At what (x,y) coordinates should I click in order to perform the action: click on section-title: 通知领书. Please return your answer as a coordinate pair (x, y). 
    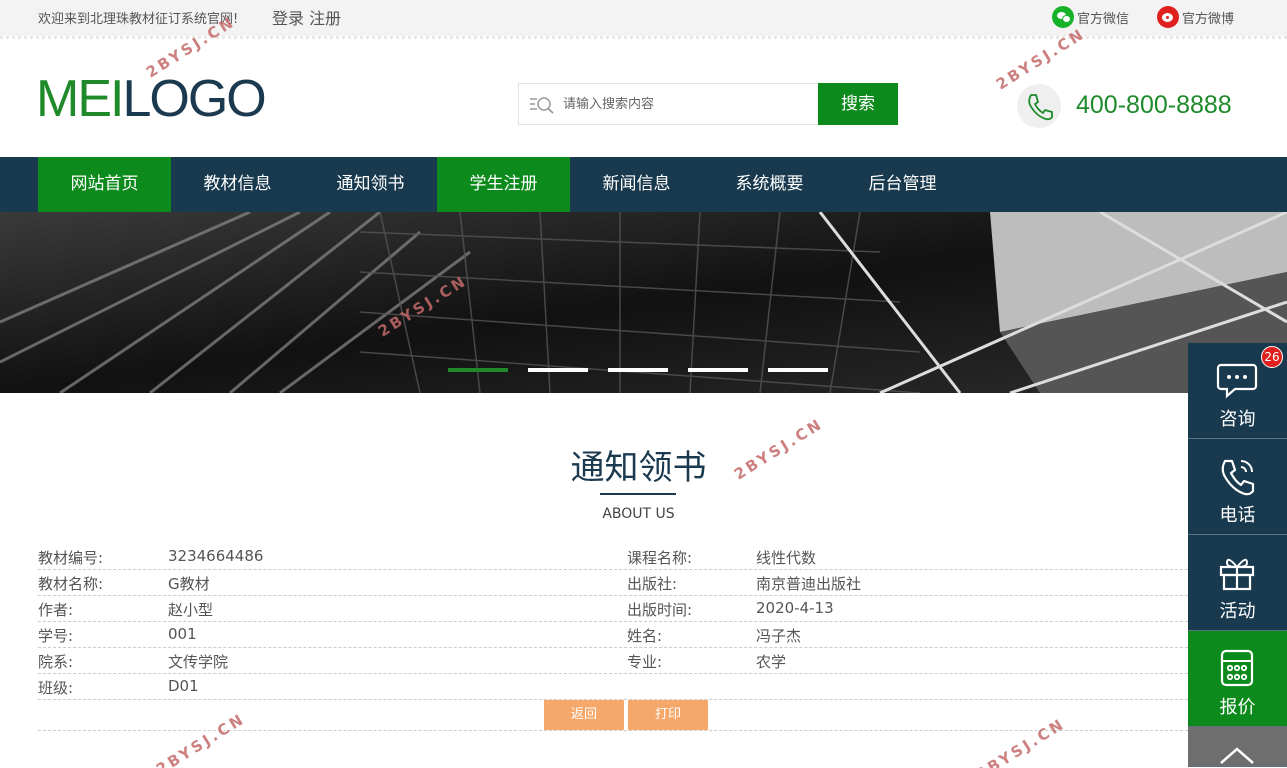
    Looking at the image, I should click on (638, 468).